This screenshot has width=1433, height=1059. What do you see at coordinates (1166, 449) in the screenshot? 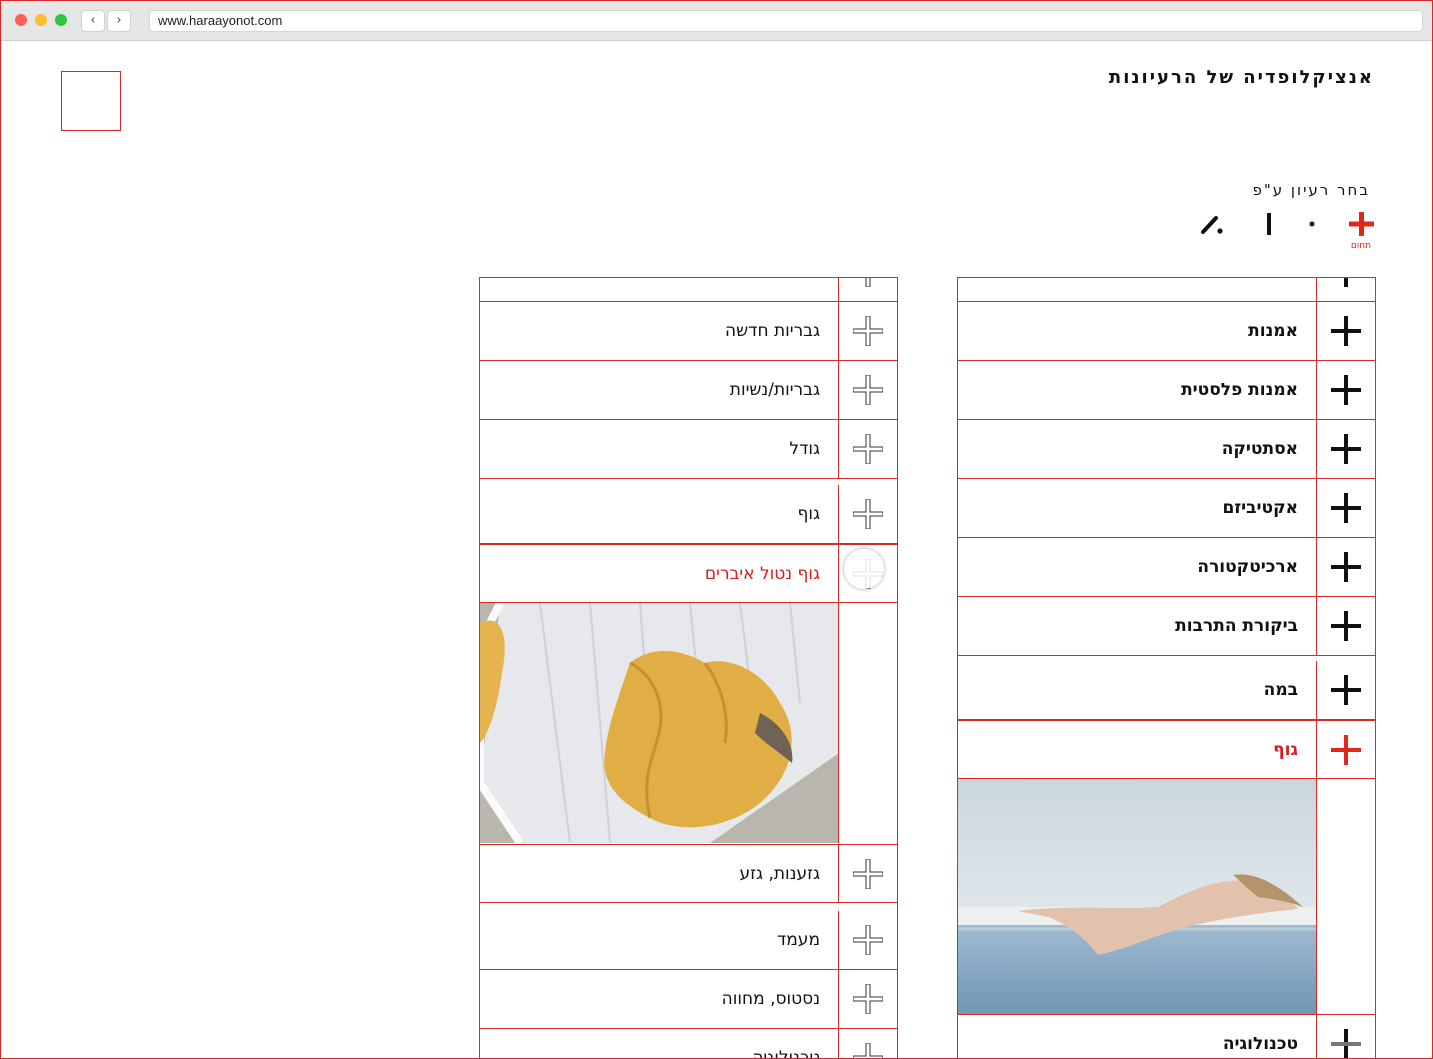
I see `list-item: אסתטיקה` at bounding box center [1166, 449].